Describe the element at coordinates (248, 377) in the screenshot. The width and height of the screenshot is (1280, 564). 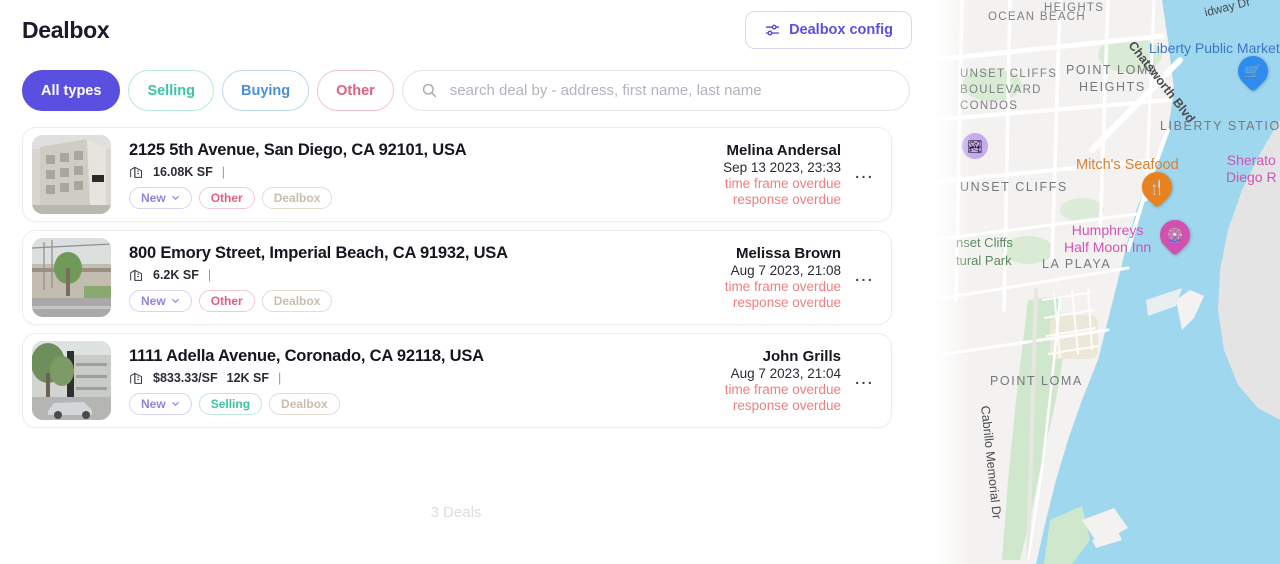
I see `deal-metric-size: 12K SF` at that location.